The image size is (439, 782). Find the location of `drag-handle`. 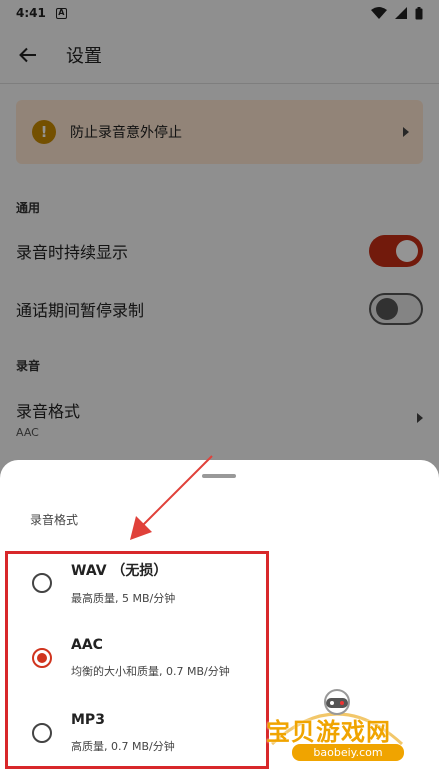

drag-handle is located at coordinates (219, 476).